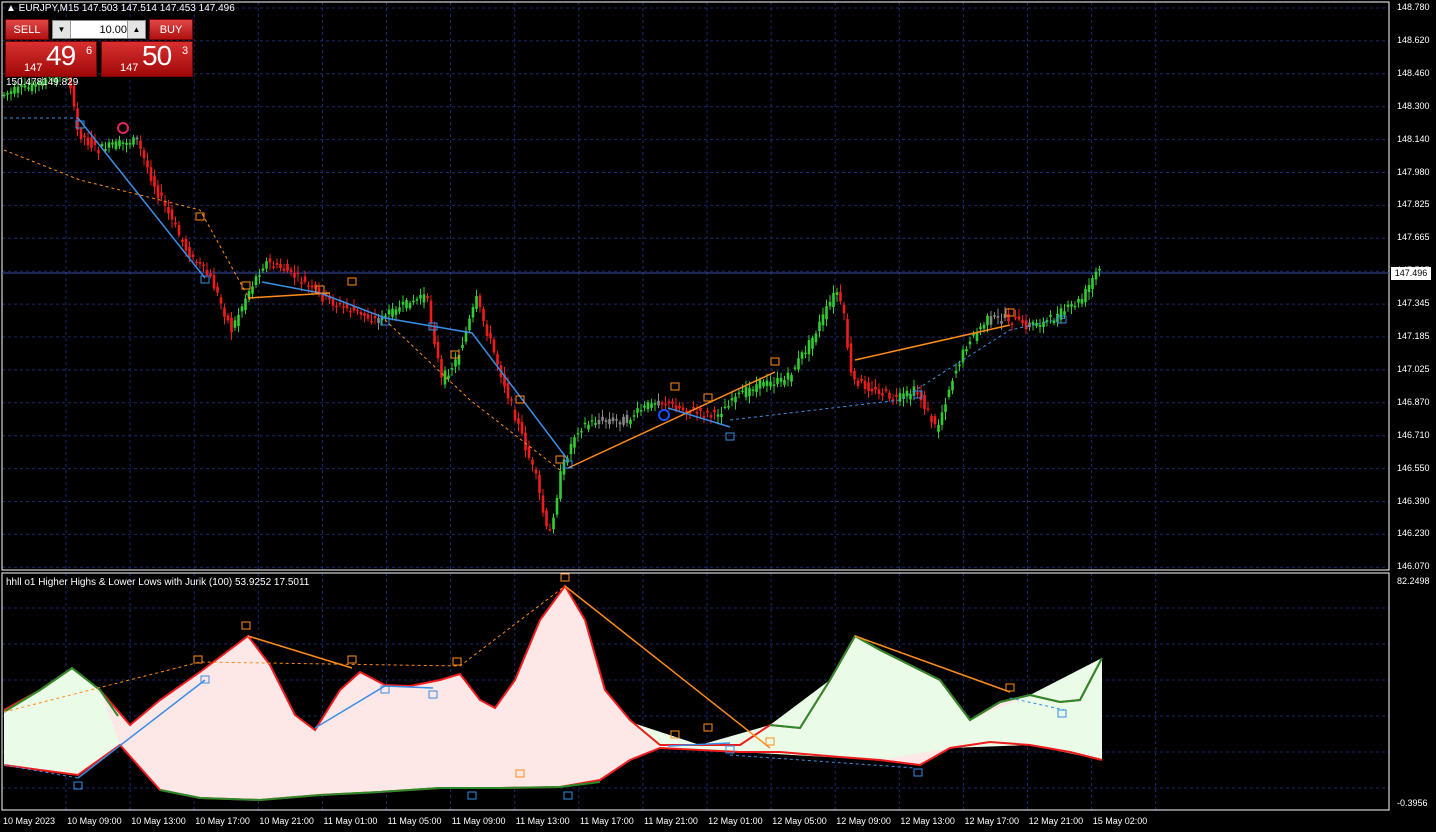 This screenshot has width=1436, height=832. What do you see at coordinates (289, 295) in the screenshot?
I see `trend-line` at bounding box center [289, 295].